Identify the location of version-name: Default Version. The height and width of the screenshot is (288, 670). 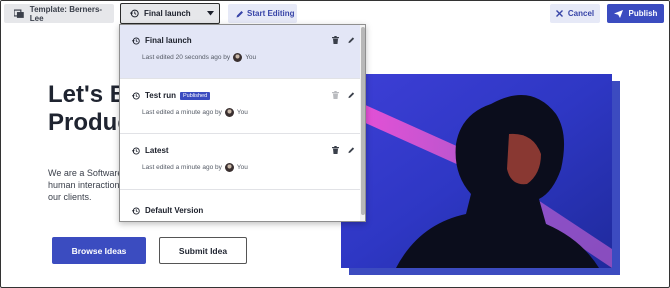
(174, 210).